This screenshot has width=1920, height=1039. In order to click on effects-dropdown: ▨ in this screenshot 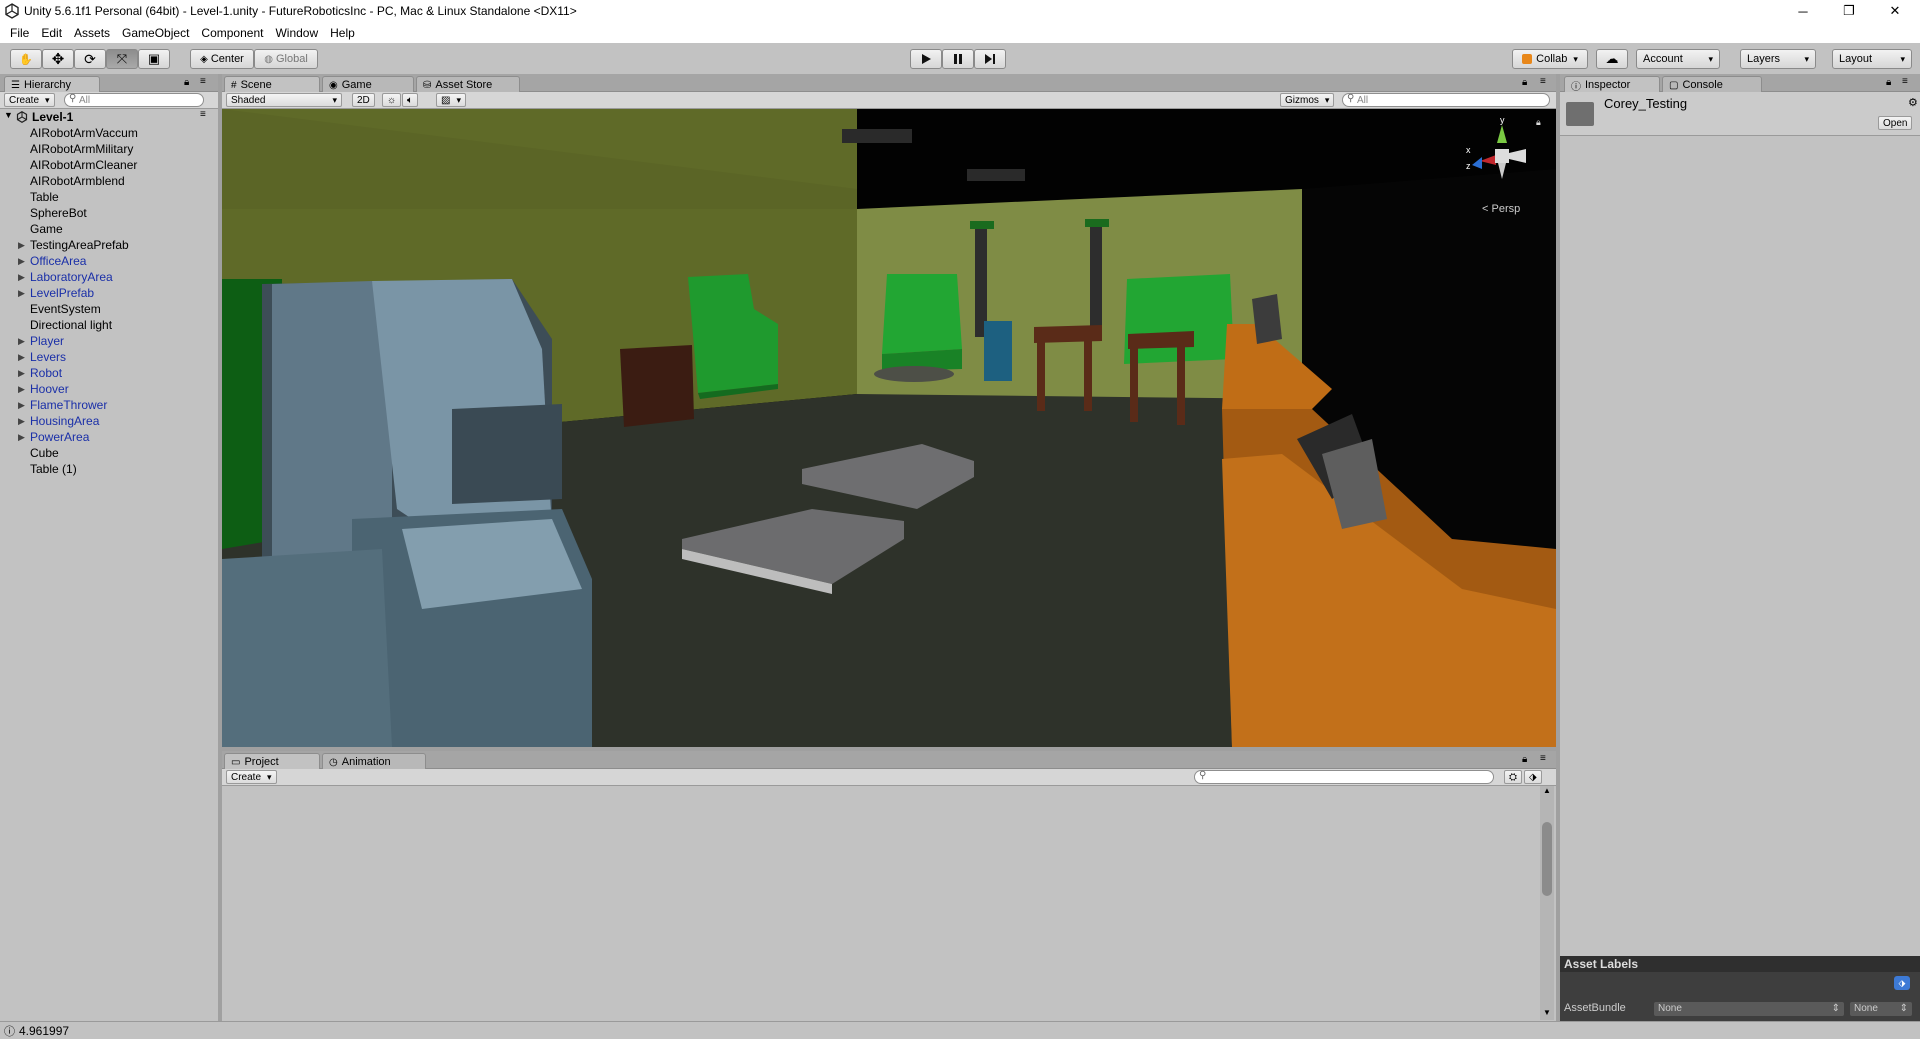, I will do `click(451, 100)`.